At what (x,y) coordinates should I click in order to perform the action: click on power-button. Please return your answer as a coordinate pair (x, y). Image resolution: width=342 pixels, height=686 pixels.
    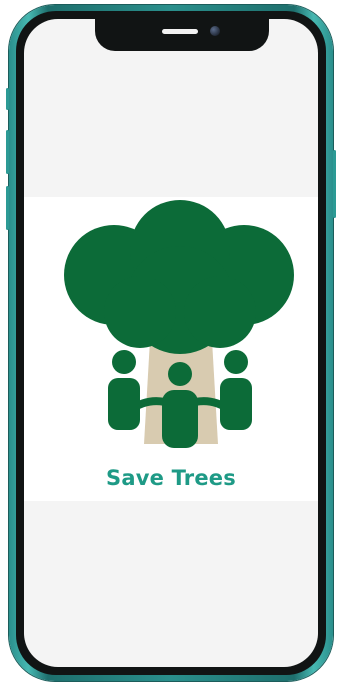
    Looking at the image, I should click on (334, 184).